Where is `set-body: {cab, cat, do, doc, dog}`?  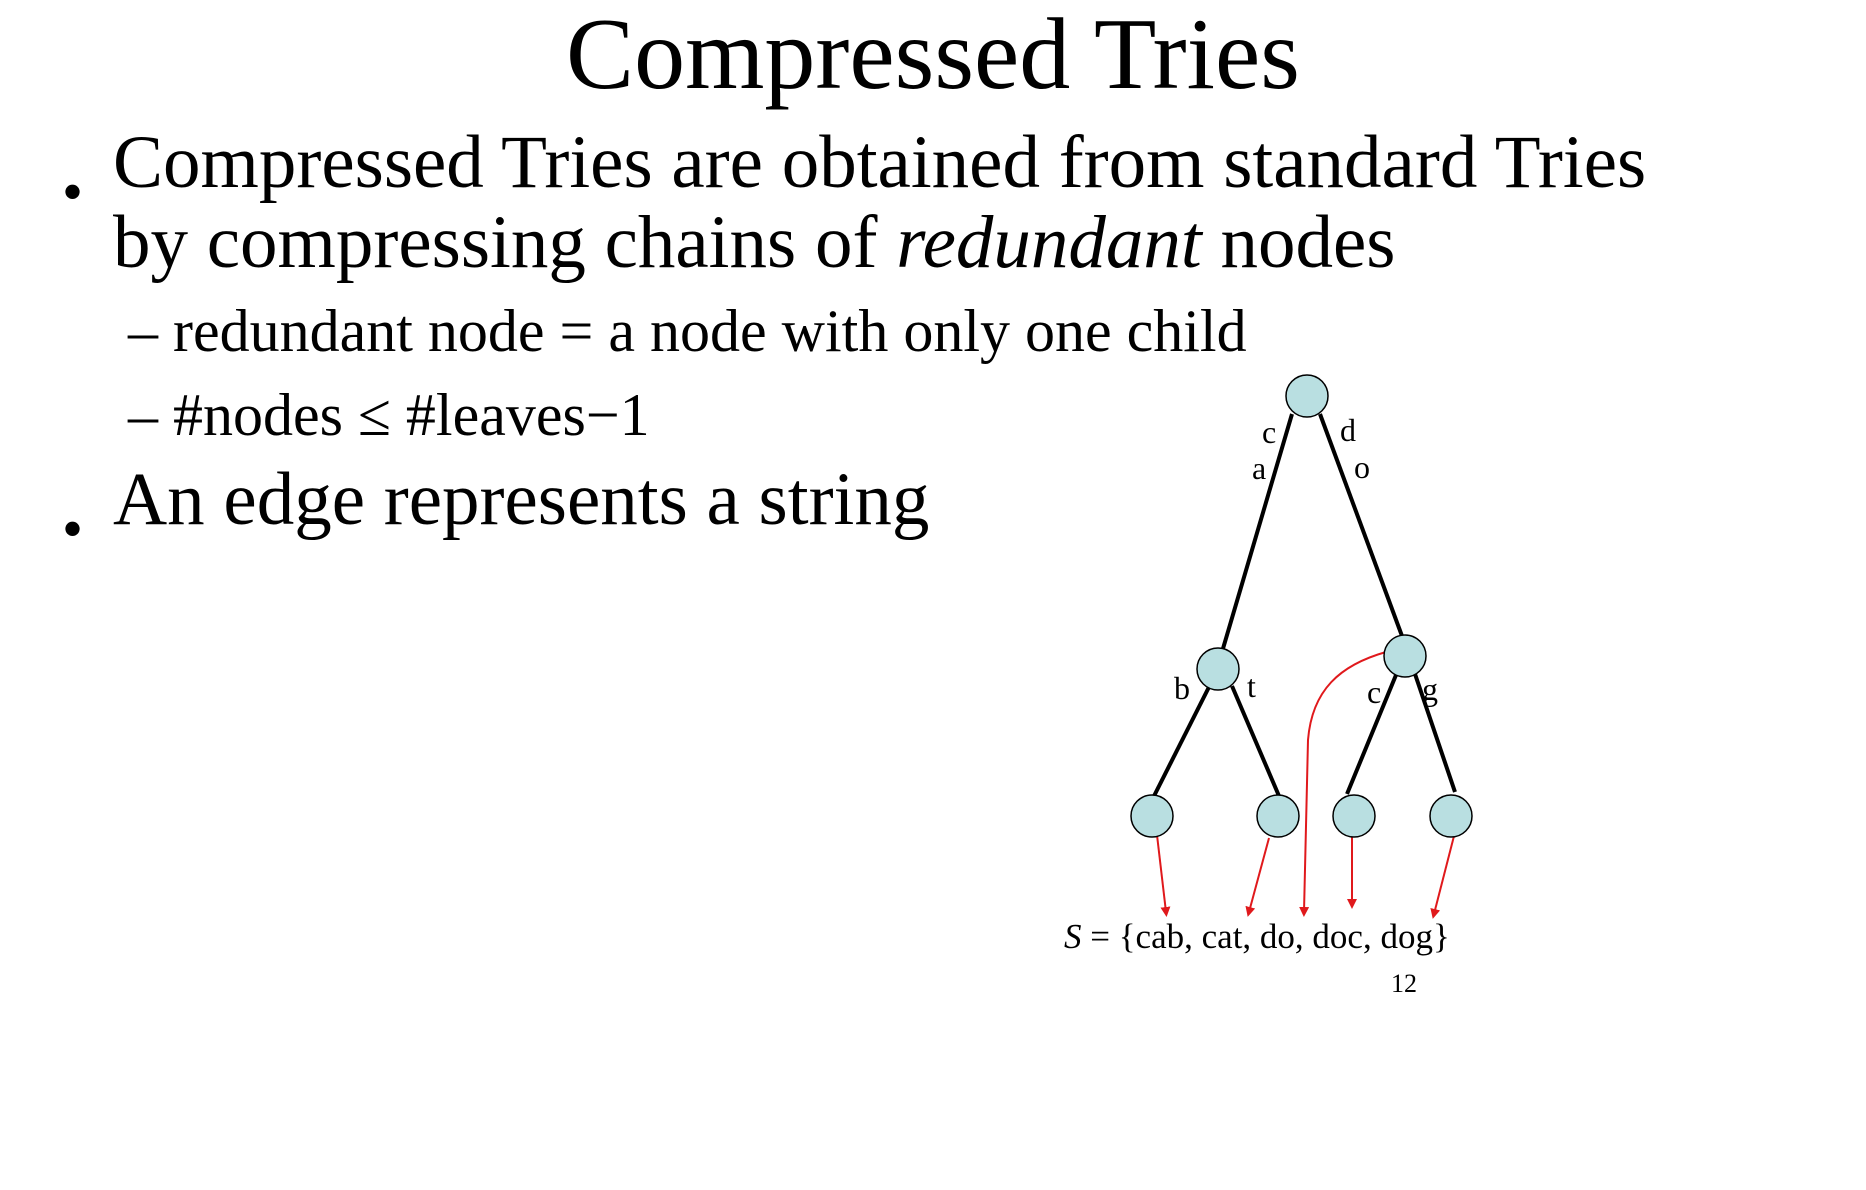
set-body: {cab, cat, do, doc, dog} is located at coordinates (1284, 936).